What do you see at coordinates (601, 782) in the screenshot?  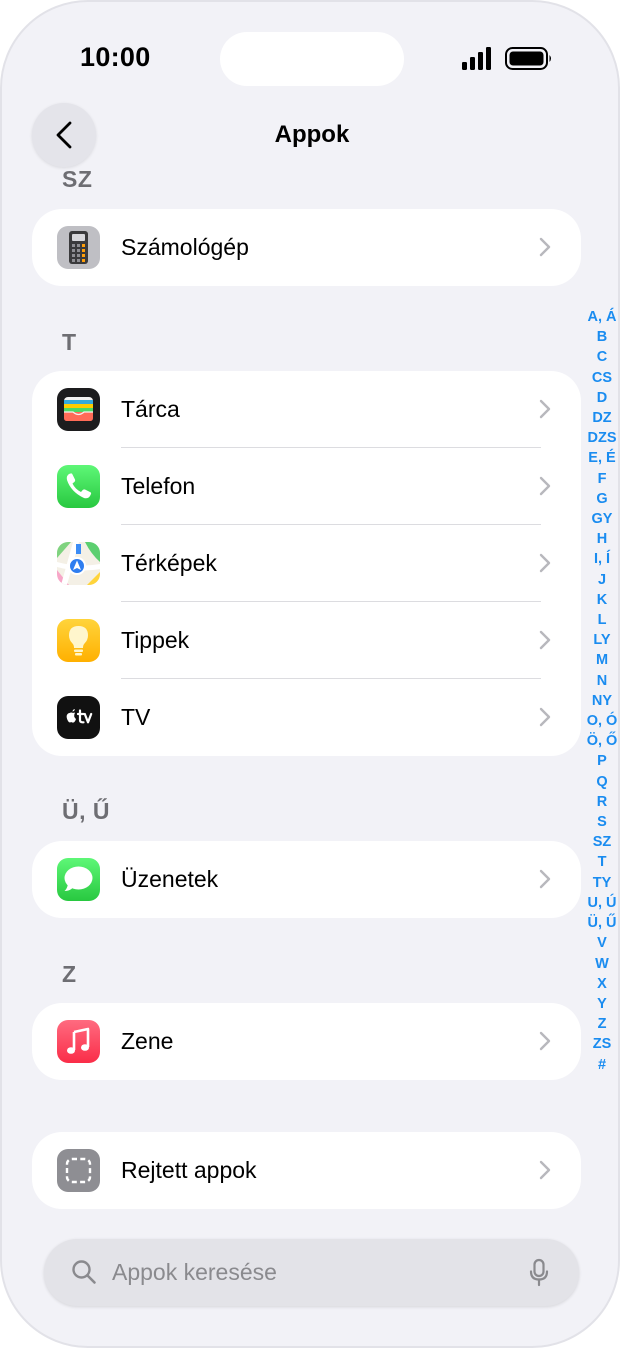 I see `index-letter: Q` at bounding box center [601, 782].